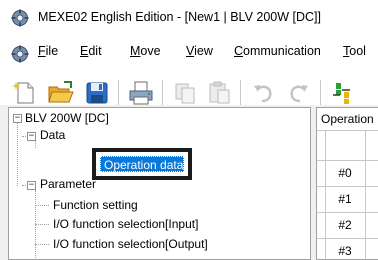  What do you see at coordinates (347, 119) in the screenshot?
I see `tab-operation: Operation` at bounding box center [347, 119].